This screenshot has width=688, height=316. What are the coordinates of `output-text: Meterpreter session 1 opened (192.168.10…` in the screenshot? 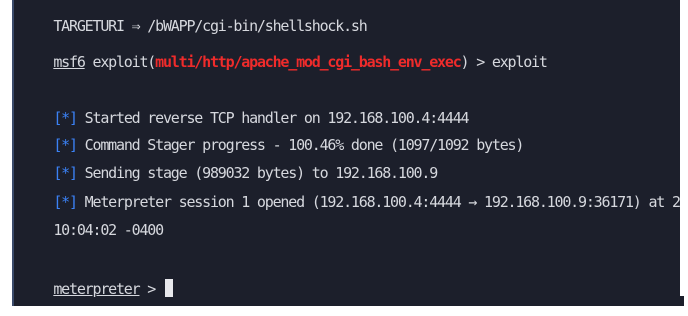 It's located at (380, 202).